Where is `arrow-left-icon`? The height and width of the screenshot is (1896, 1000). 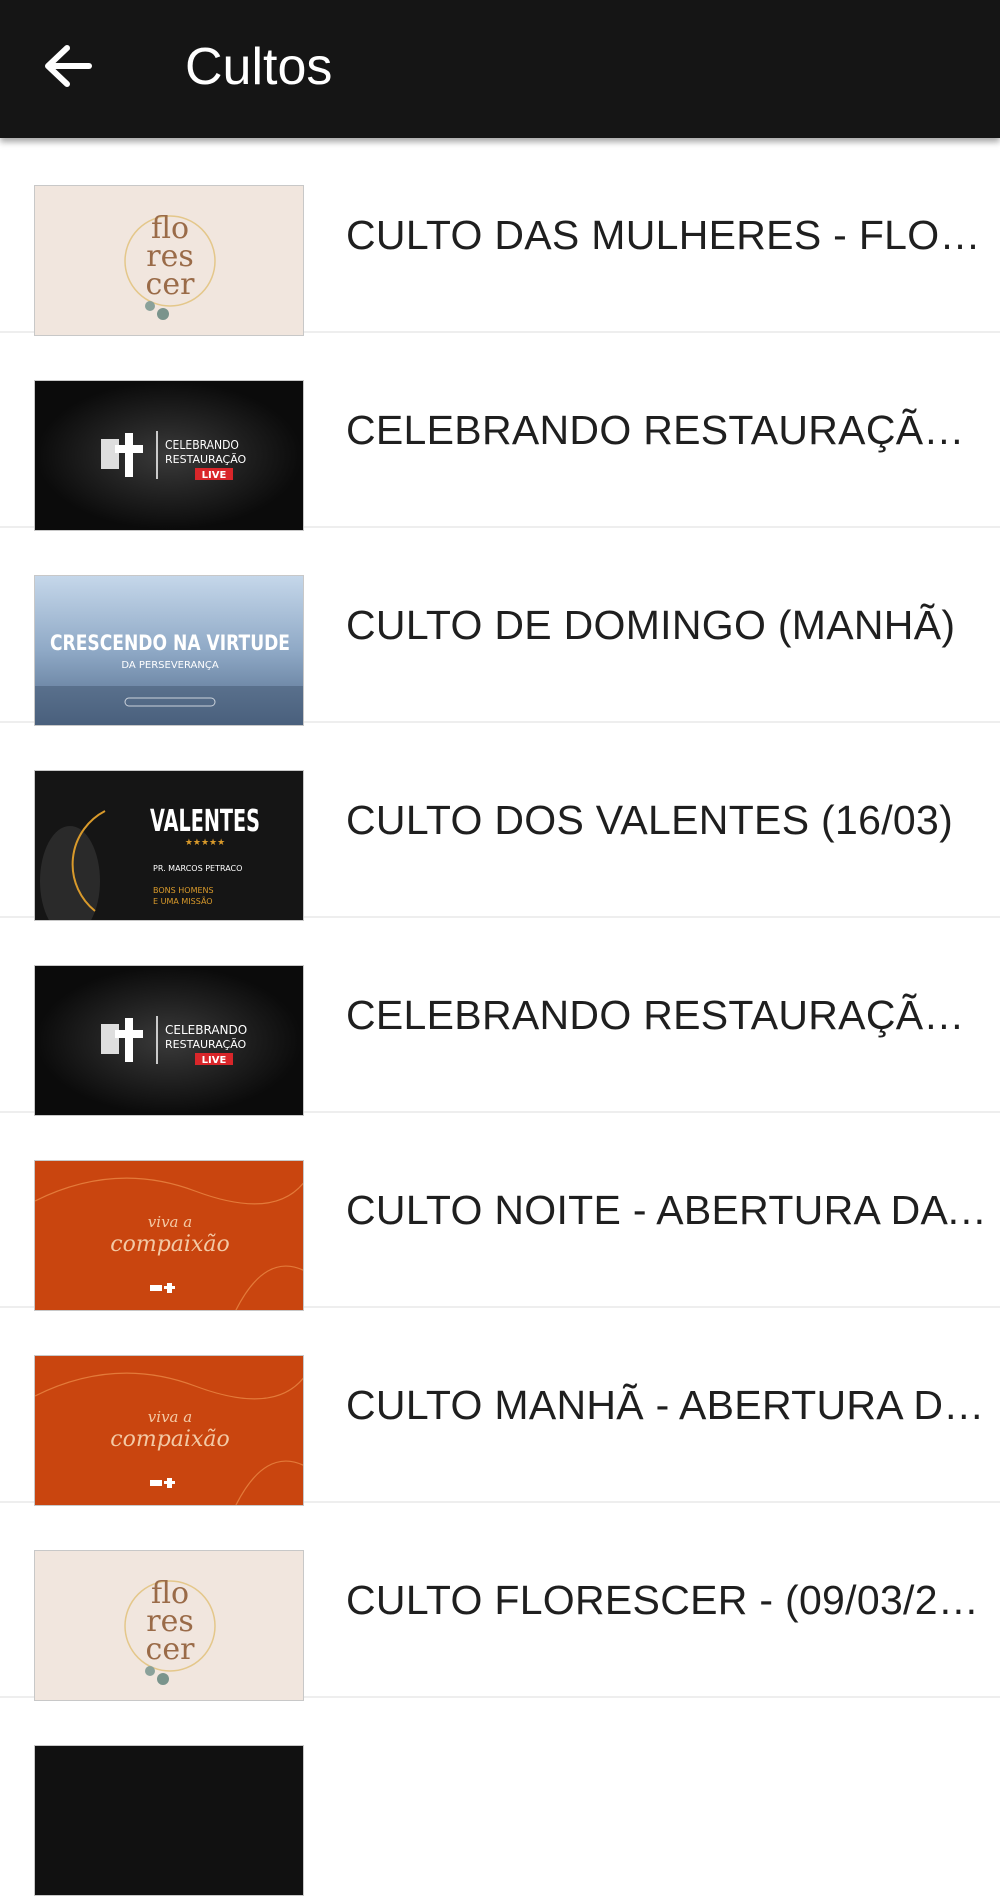
arrow-left-icon is located at coordinates (68, 66).